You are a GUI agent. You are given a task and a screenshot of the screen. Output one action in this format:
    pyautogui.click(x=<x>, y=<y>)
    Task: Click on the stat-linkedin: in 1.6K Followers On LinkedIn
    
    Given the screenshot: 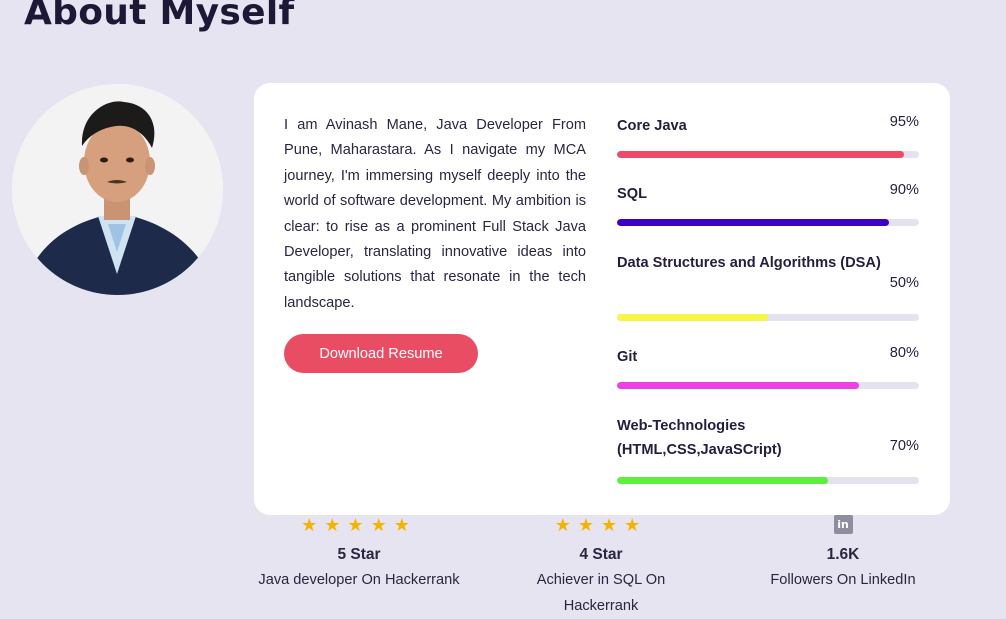 What is the action you would take?
    pyautogui.click(x=843, y=554)
    